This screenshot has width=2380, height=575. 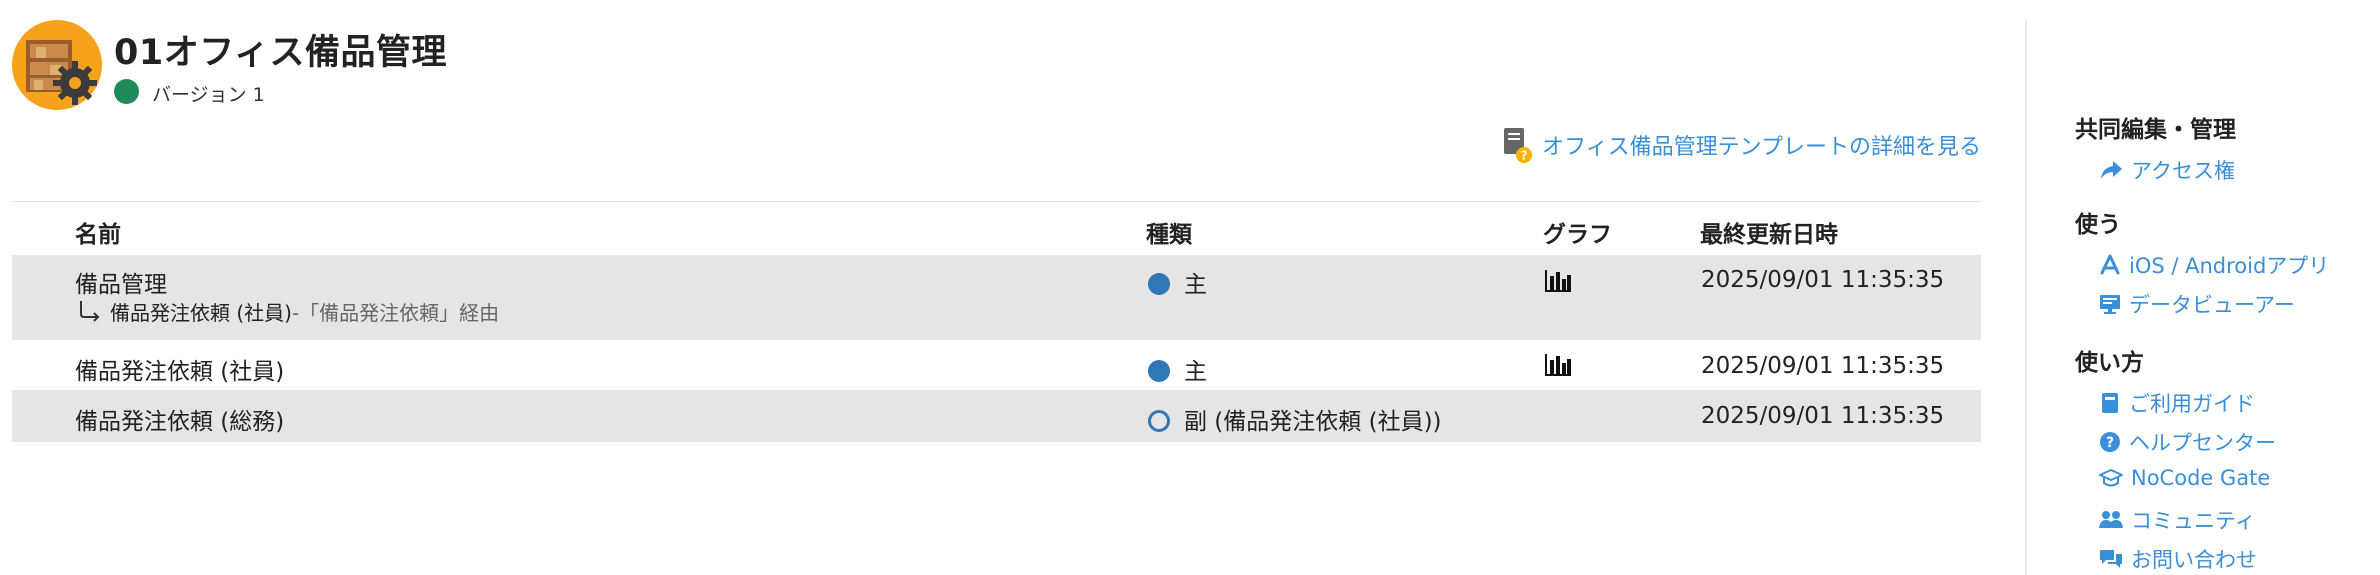 I want to click on sidebar-link-access: アクセス権, so click(x=2167, y=170).